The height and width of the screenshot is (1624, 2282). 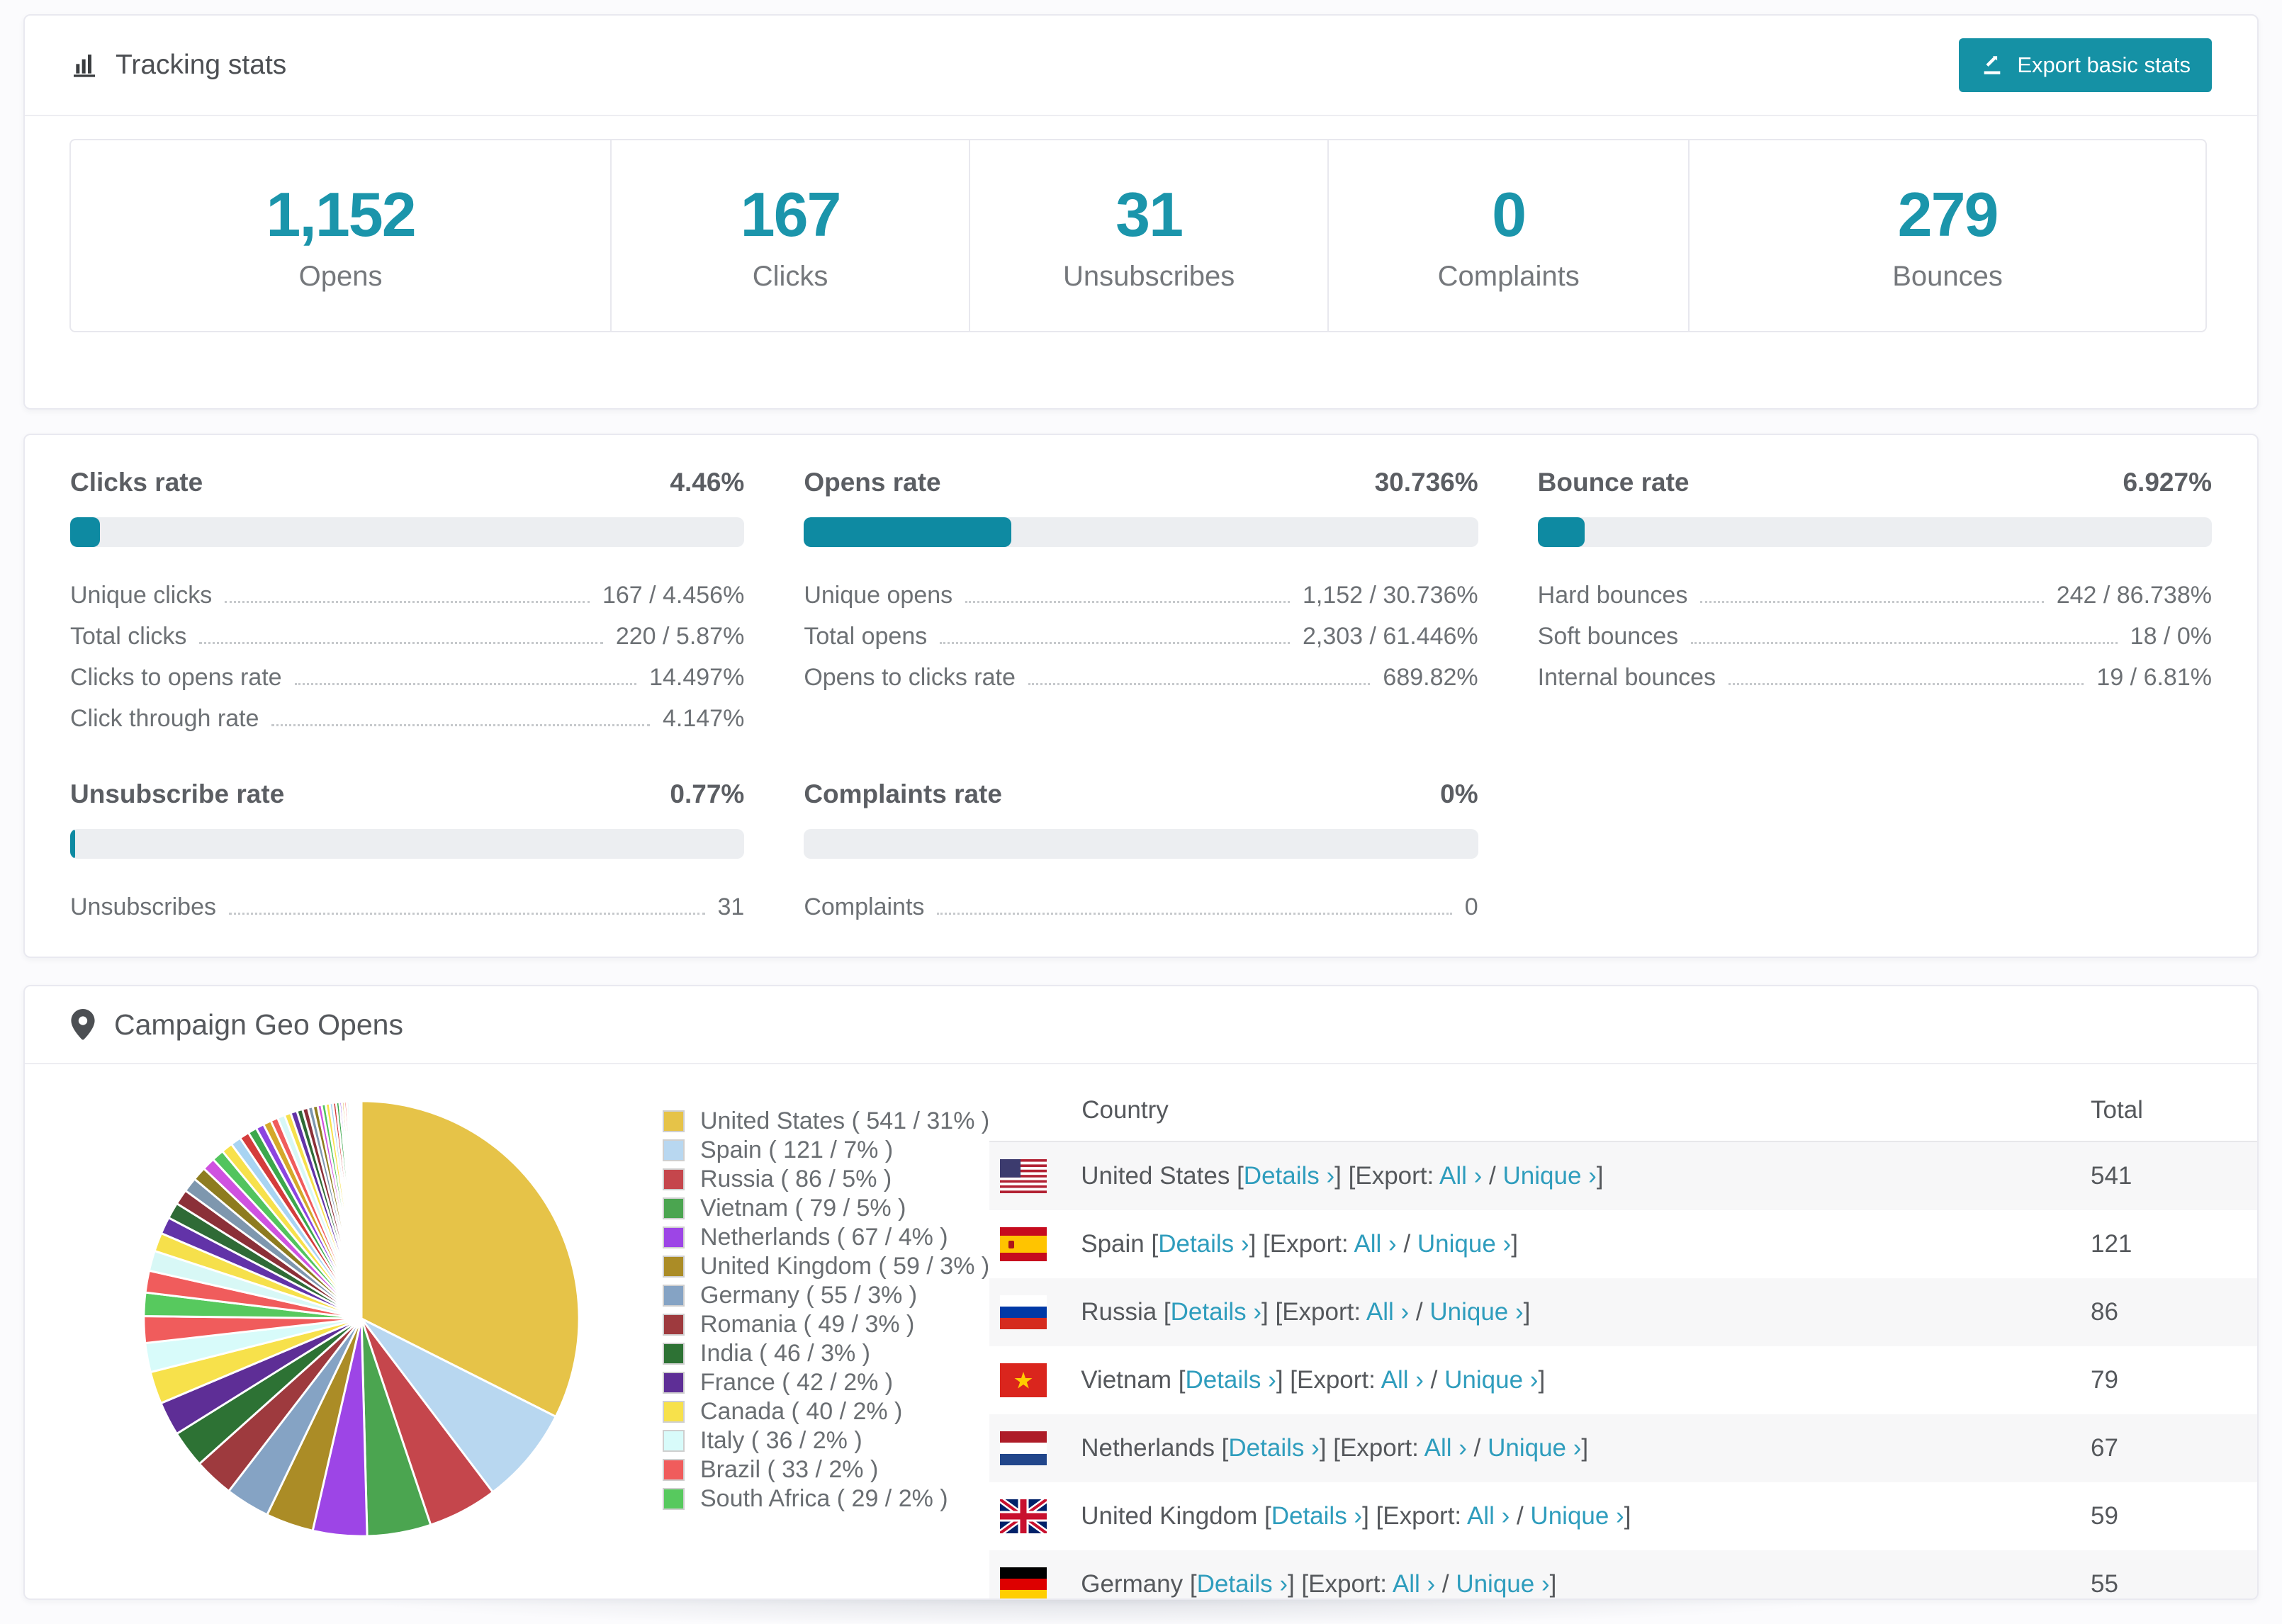 What do you see at coordinates (826, 1151) in the screenshot?
I see `legend-item: Spain ( 121 / 7% )` at bounding box center [826, 1151].